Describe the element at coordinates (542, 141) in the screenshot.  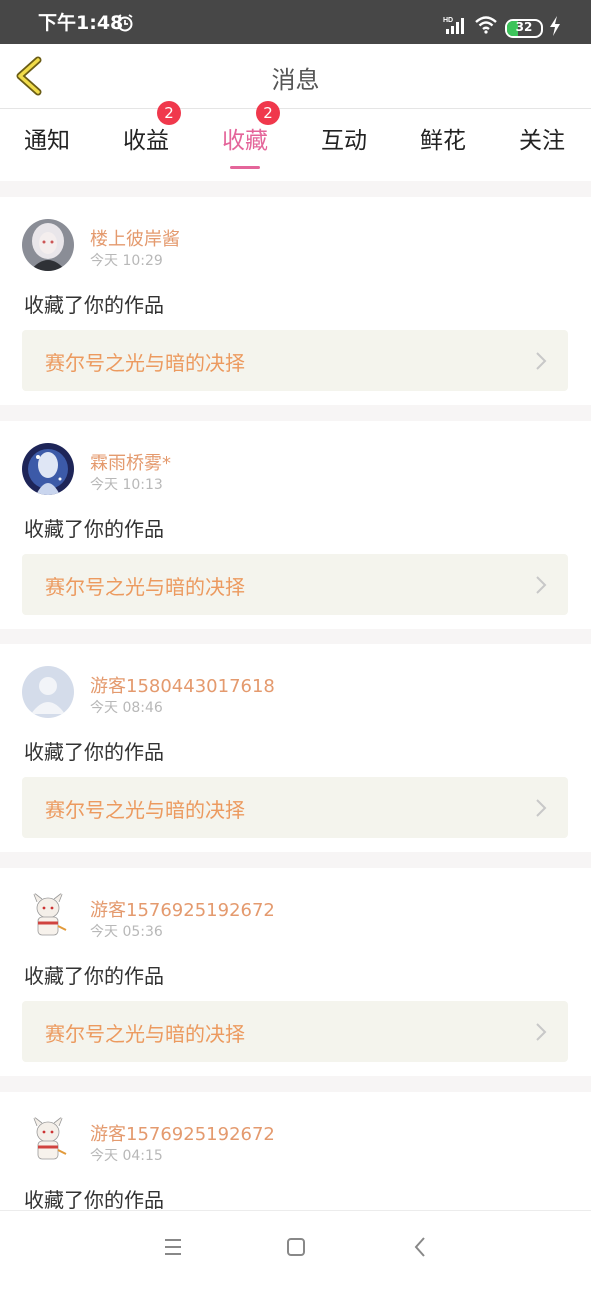
I see `tab-label: 关注` at that location.